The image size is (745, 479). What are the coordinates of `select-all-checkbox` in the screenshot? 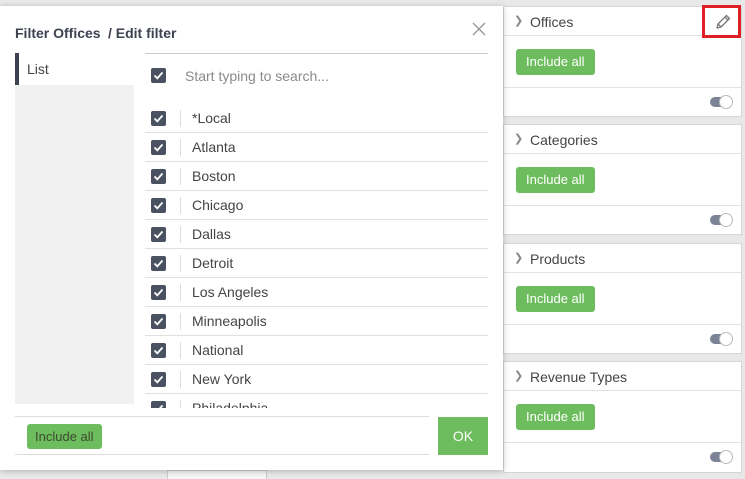 It's located at (158, 75).